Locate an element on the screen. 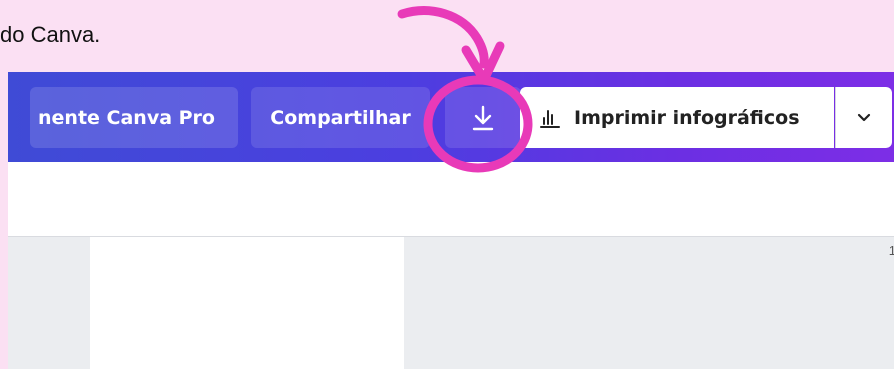  highlight-circle is located at coordinates (478, 124).